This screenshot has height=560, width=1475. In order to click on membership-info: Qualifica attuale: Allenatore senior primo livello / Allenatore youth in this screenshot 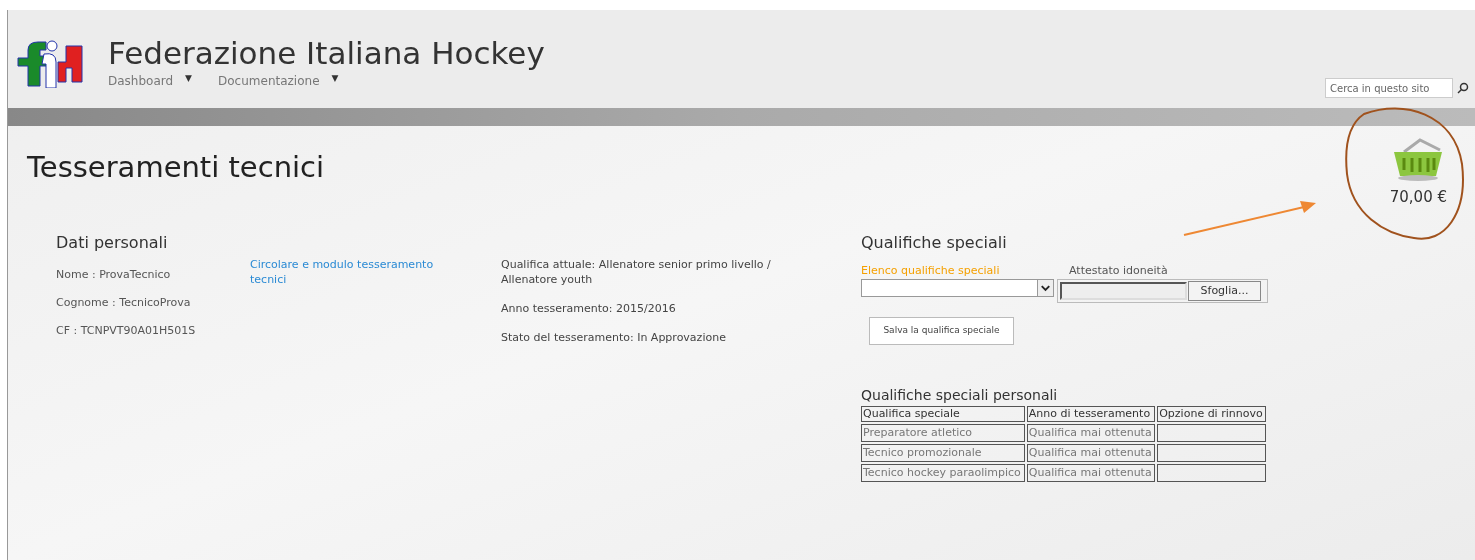, I will do `click(636, 271)`.